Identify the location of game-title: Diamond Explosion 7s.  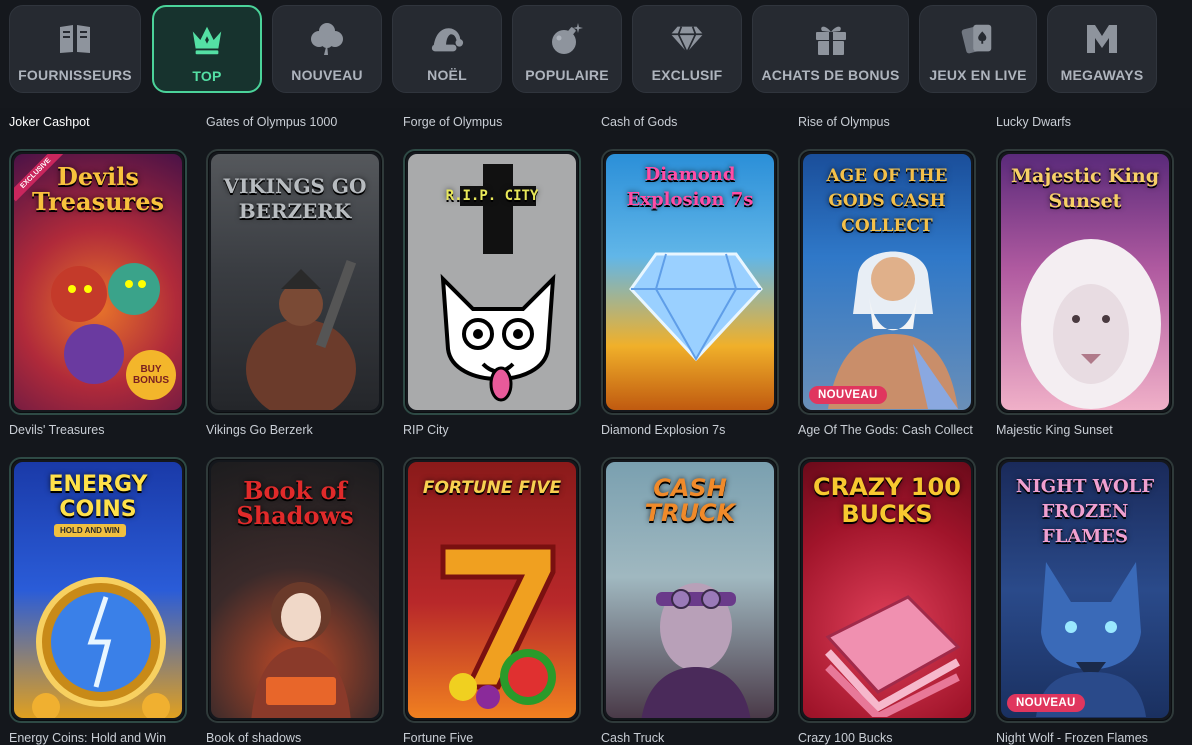
(663, 430).